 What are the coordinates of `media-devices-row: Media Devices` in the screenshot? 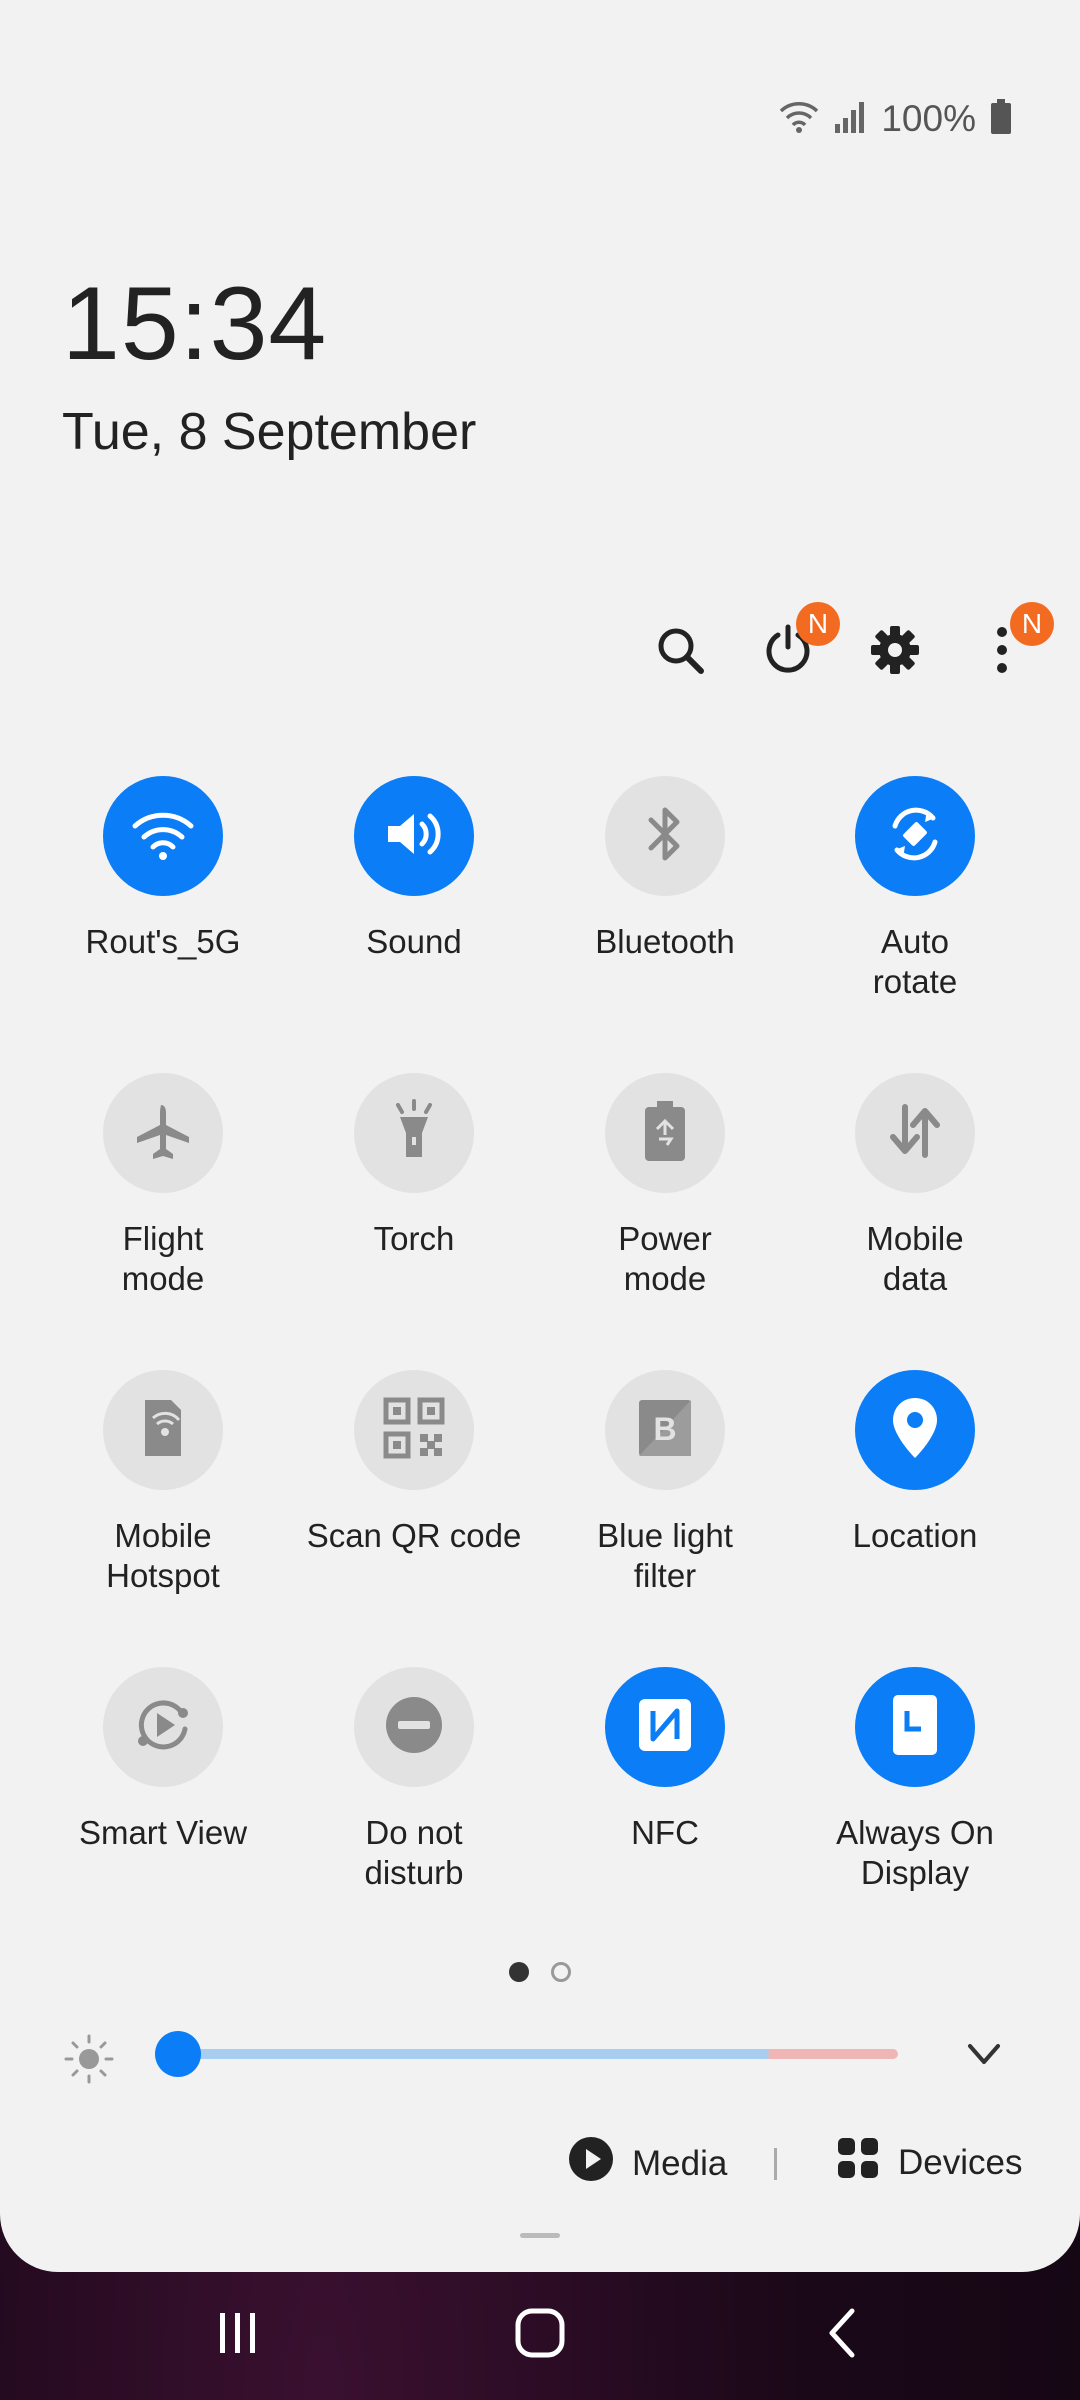 It's located at (540, 2165).